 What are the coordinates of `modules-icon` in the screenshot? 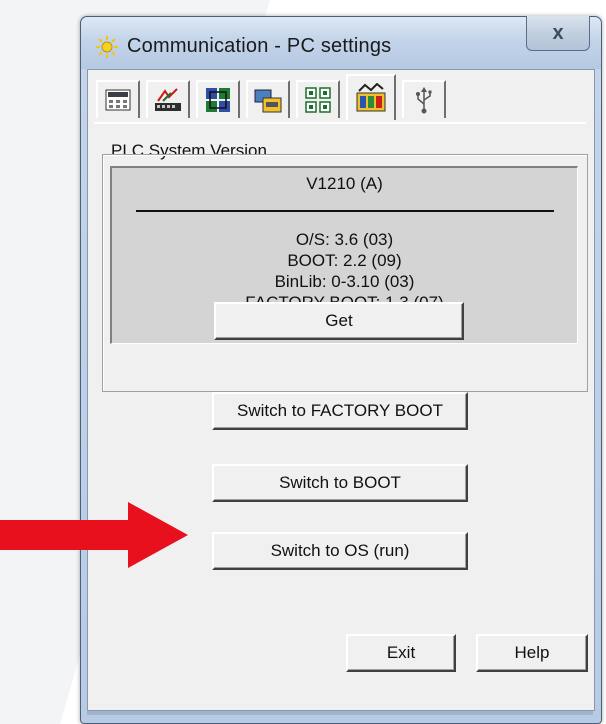 It's located at (218, 100).